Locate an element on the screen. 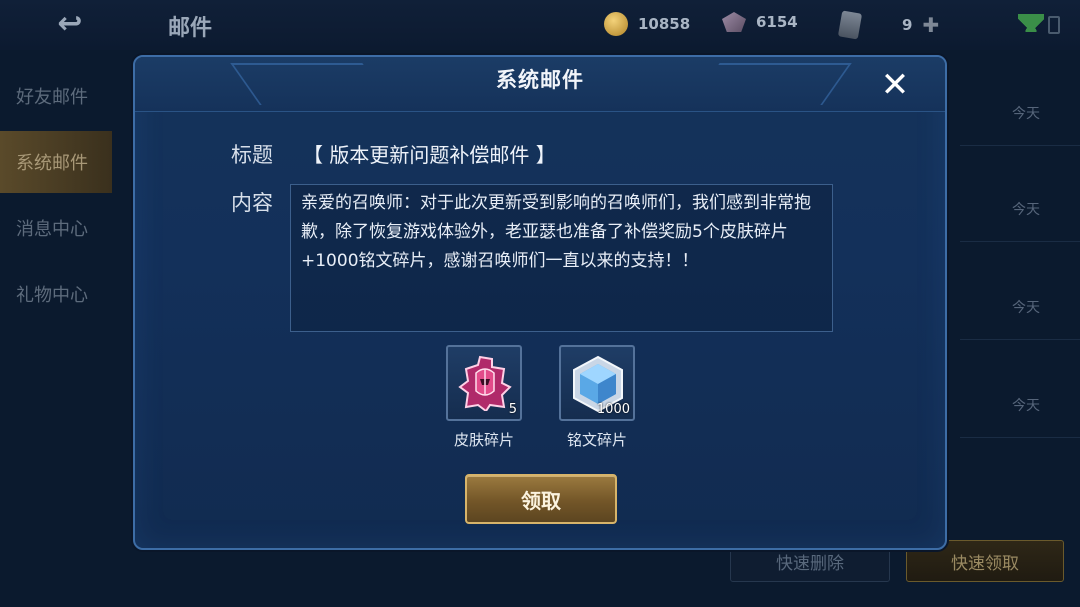  reward-item: 1000 铭文碎片 is located at coordinates (597, 397).